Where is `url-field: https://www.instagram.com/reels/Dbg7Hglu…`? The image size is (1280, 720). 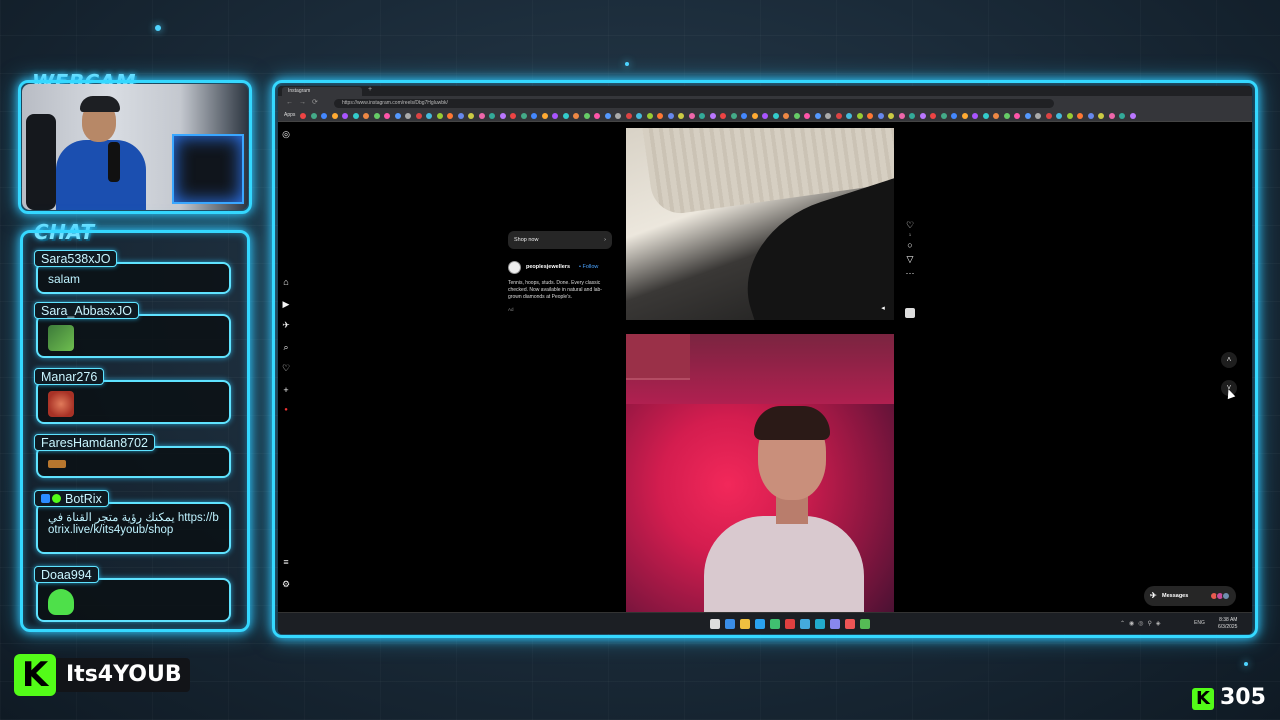
url-field: https://www.instagram.com/reels/Dbg7Hglu… is located at coordinates (694, 103).